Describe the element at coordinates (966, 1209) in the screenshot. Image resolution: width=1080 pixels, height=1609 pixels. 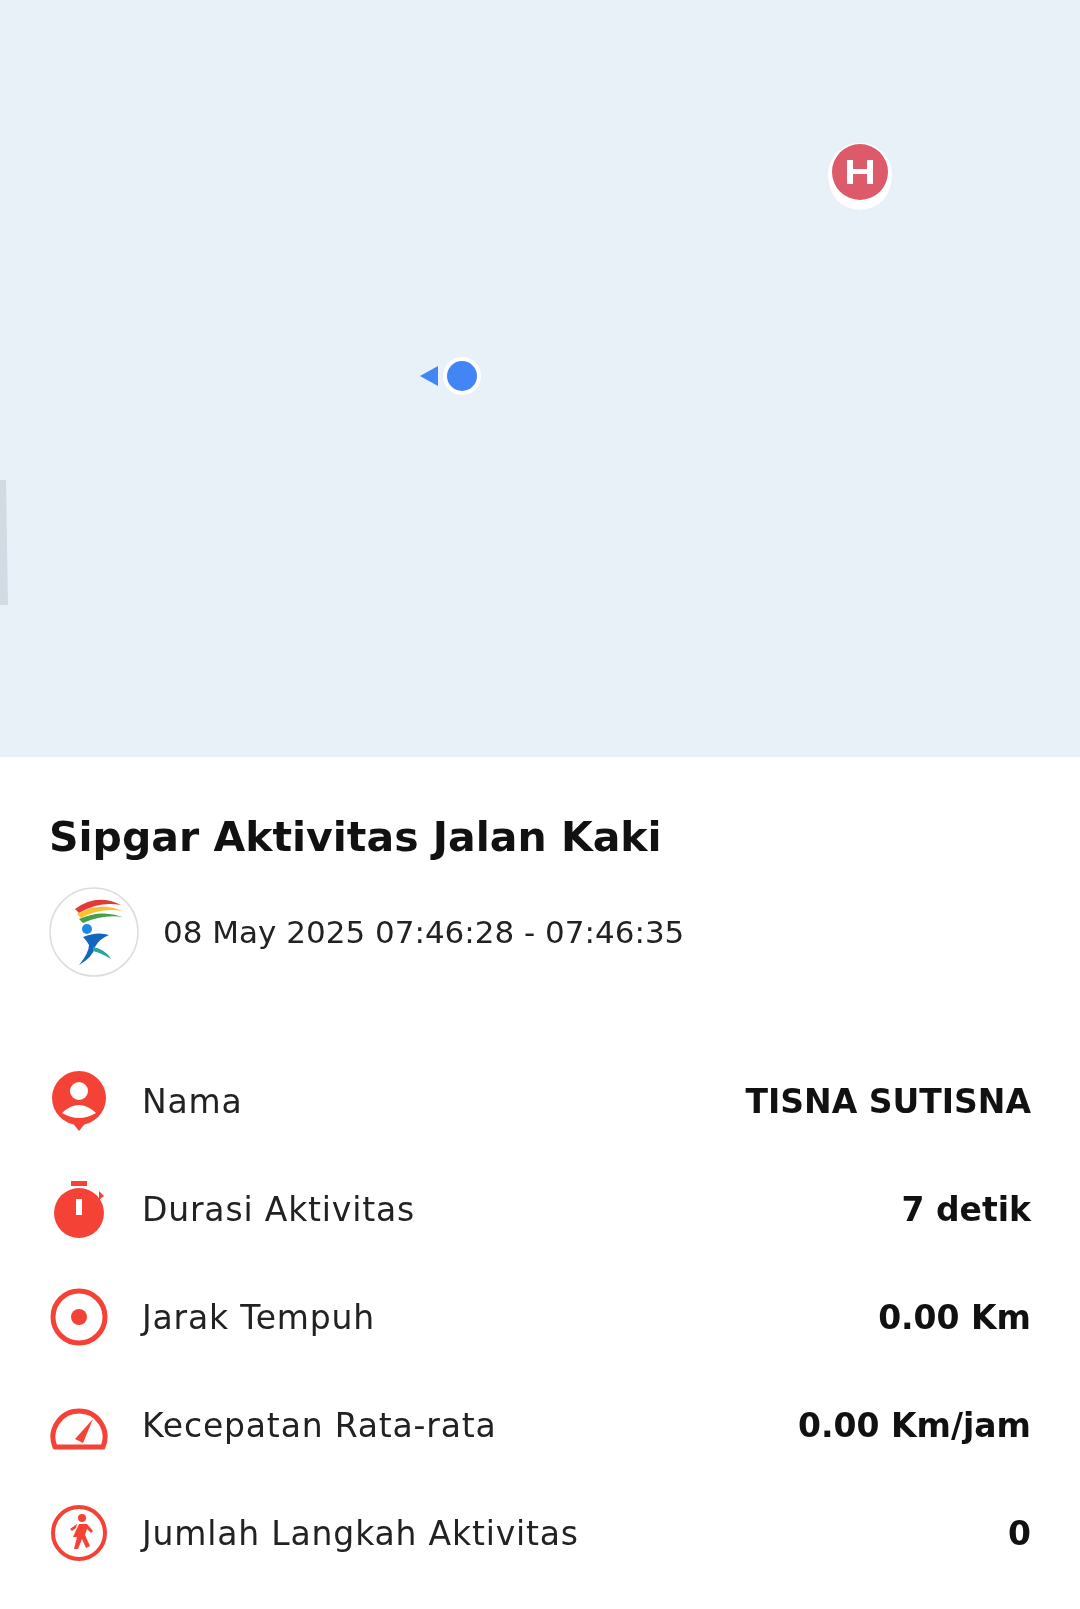
I see `stat-value: 7 detik` at that location.